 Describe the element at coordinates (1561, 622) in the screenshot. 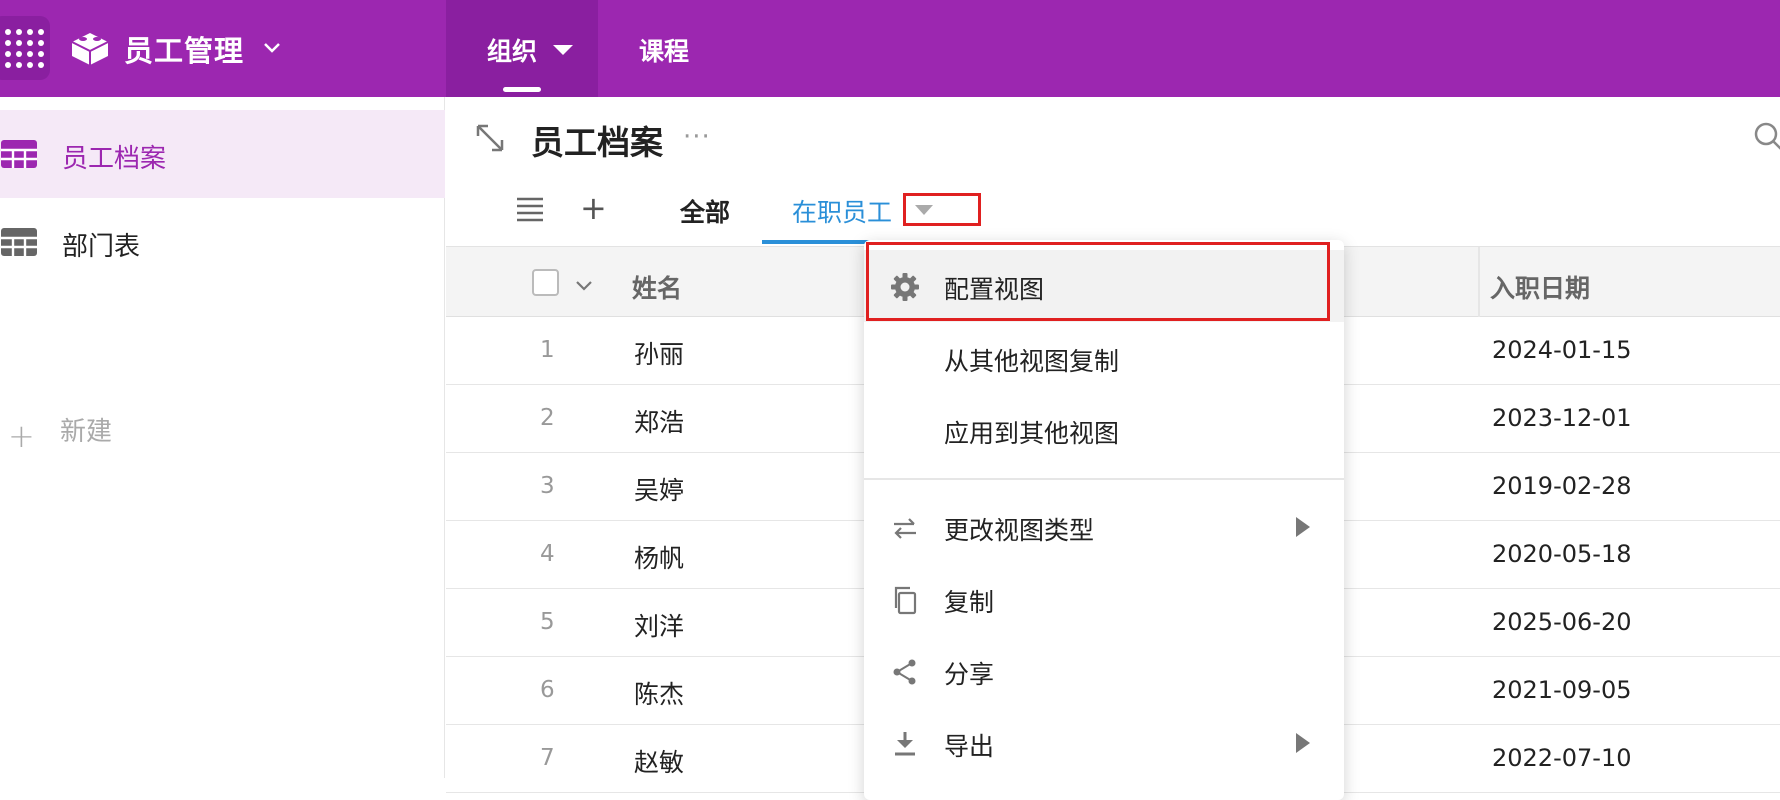

I see `cell-hire-date: 2025-06-20` at that location.